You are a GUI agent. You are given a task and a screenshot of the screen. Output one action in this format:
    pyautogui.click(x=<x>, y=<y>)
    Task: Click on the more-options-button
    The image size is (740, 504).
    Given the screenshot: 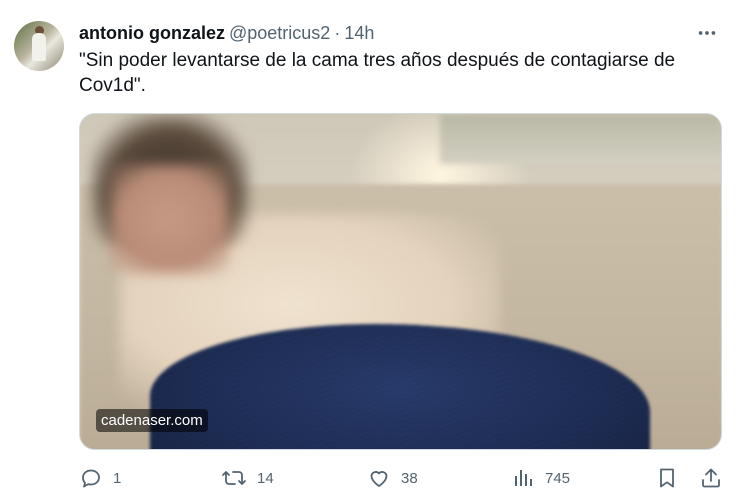 What is the action you would take?
    pyautogui.click(x=707, y=33)
    